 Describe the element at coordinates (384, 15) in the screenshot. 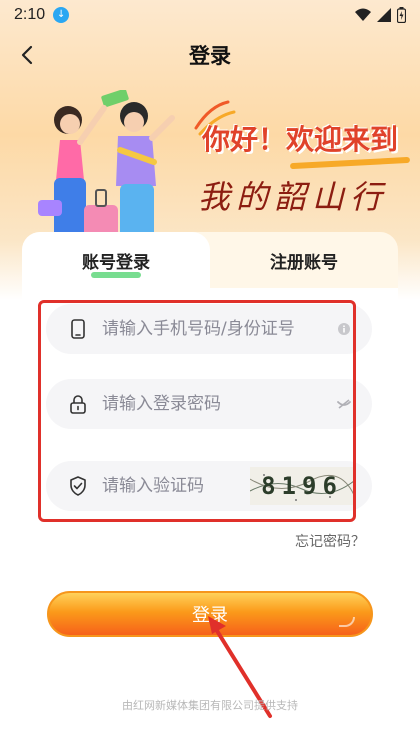

I see `signal-icon` at that location.